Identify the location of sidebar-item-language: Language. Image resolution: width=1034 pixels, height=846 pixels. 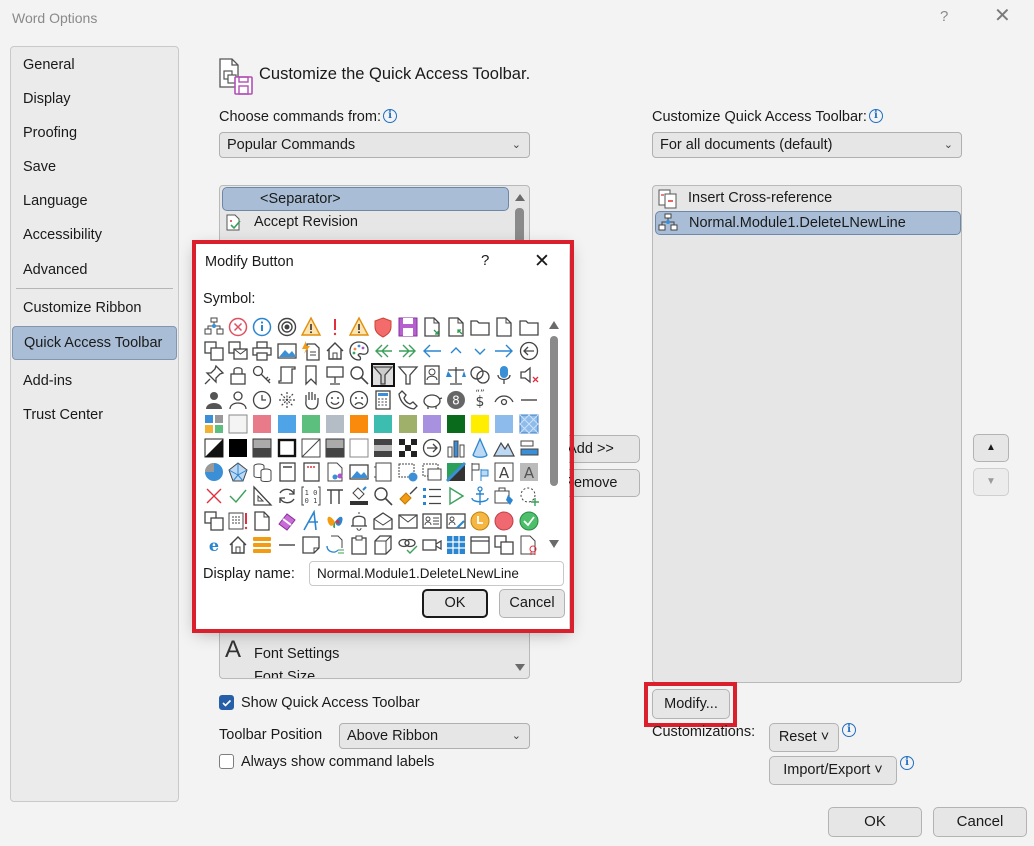
(94, 201).